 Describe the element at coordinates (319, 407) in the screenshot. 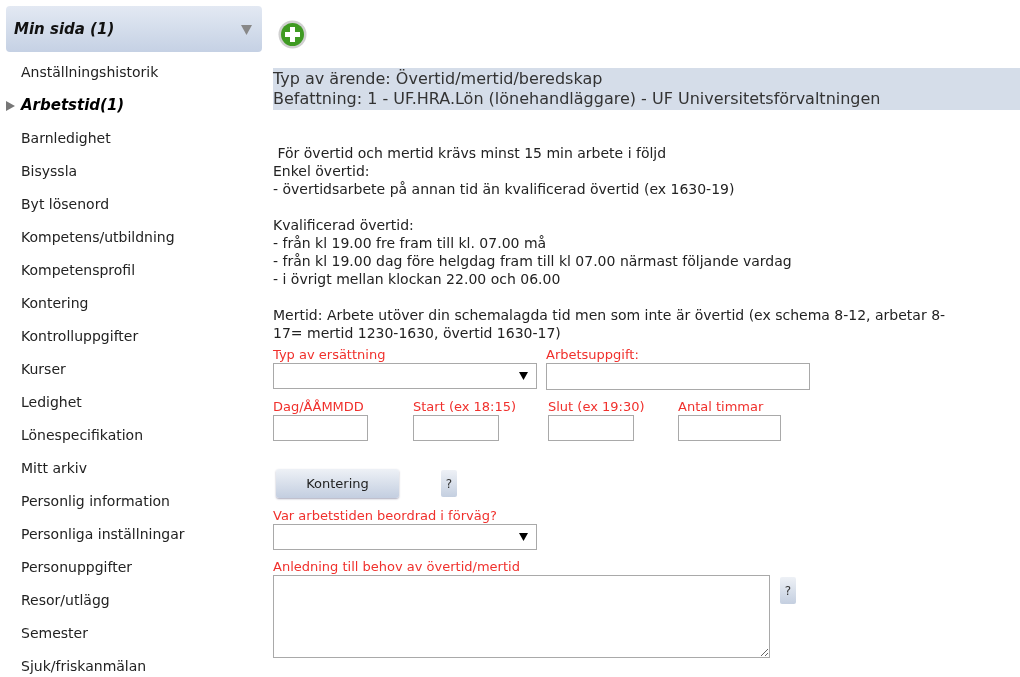

I see `field-label: Dag/ÅÅMMDD` at that location.